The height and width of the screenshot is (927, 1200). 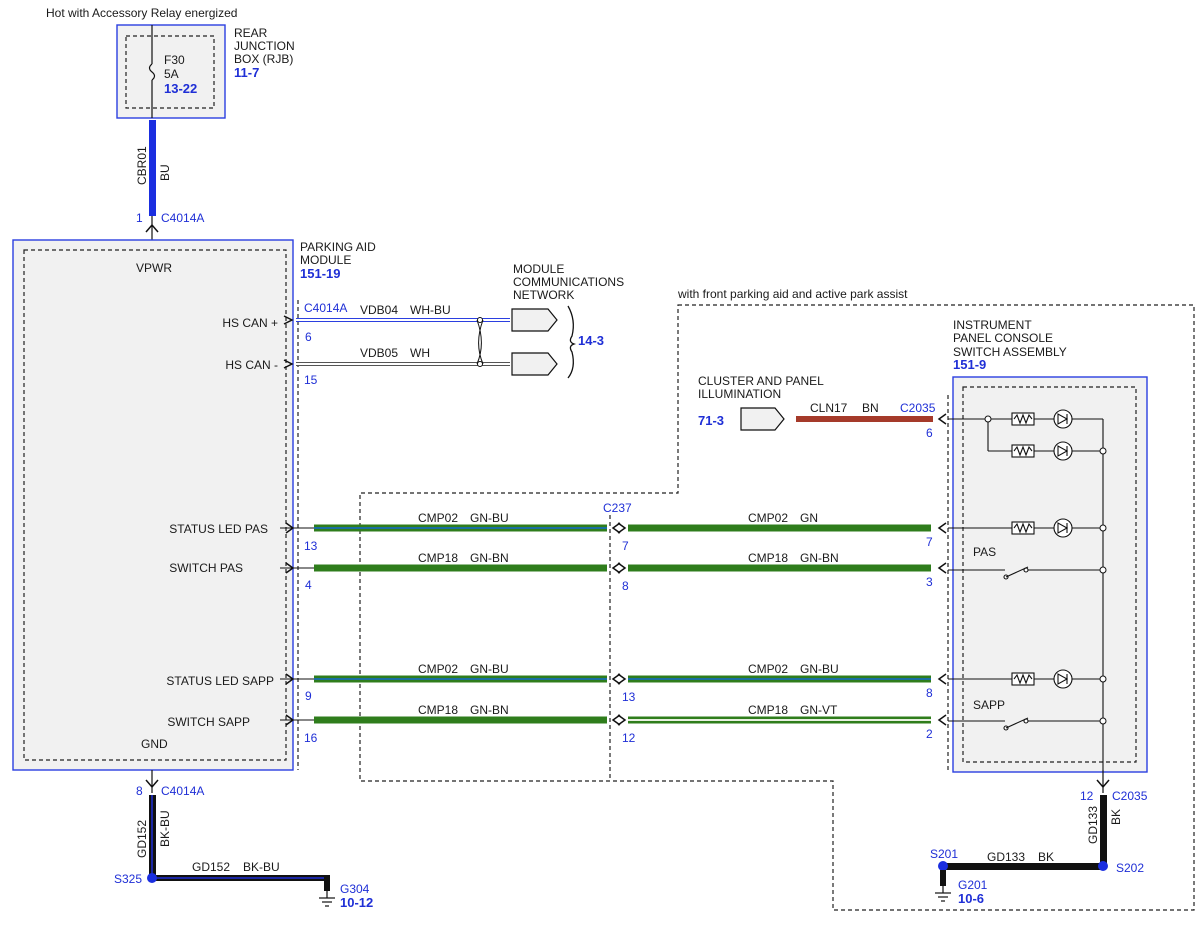 I want to click on twist-icon, so click(x=480, y=342).